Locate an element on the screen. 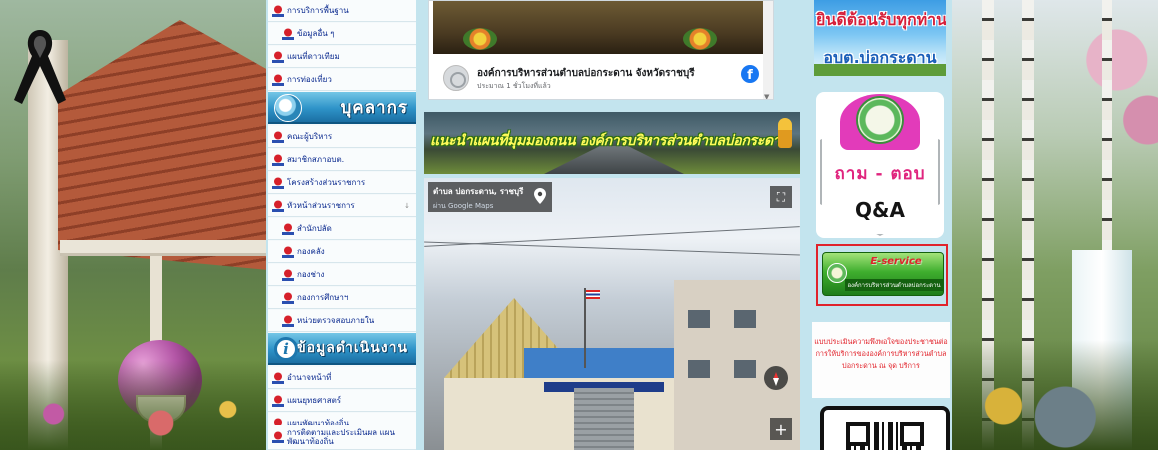  menu-header-personnel: บุคลากร is located at coordinates (342, 108).